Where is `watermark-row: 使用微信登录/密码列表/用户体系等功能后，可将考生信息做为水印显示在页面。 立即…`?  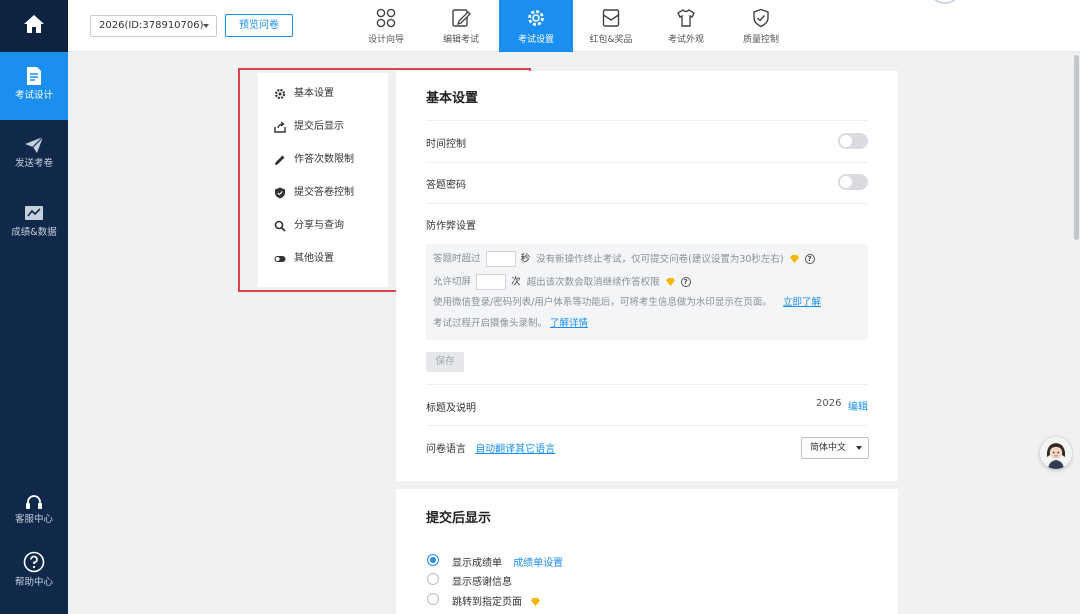 watermark-row: 使用微信登录/密码列表/用户体系等功能后，可将考生信息做为水印显示在页面。 立即… is located at coordinates (627, 303).